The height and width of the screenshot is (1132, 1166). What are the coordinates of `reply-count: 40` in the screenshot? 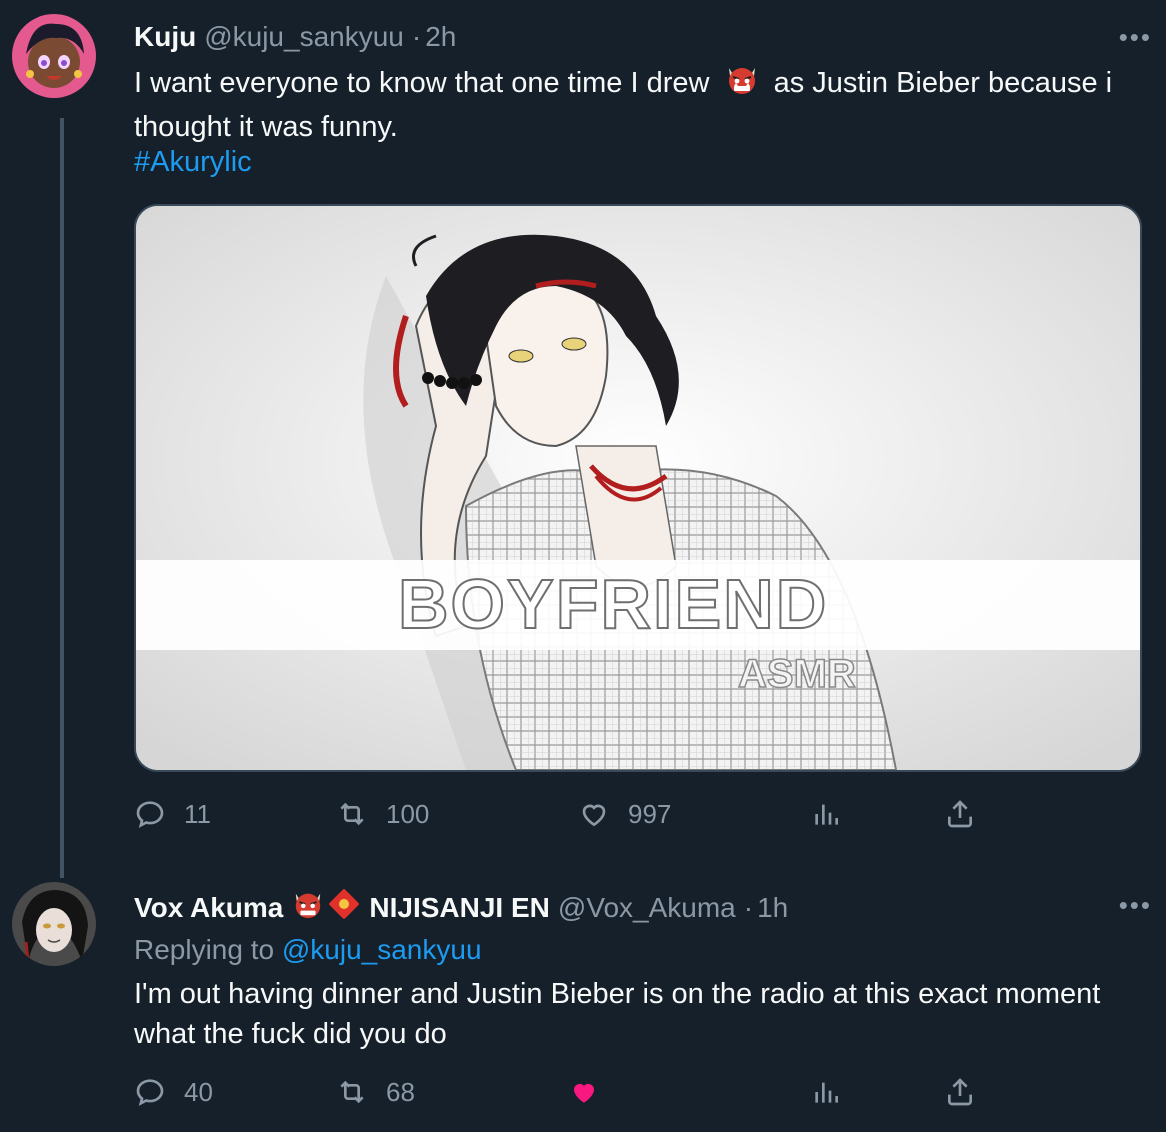 It's located at (198, 1091).